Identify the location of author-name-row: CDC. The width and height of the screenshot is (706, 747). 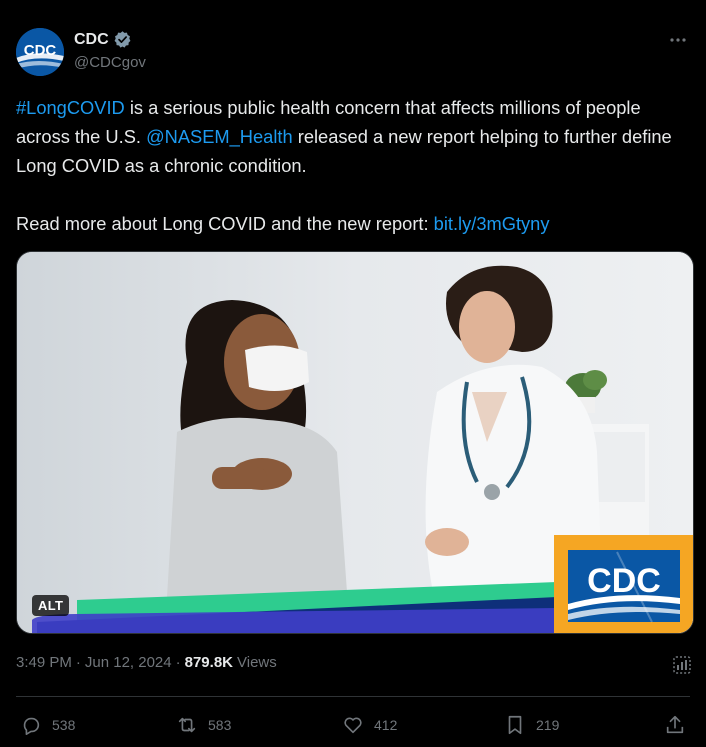
(103, 39).